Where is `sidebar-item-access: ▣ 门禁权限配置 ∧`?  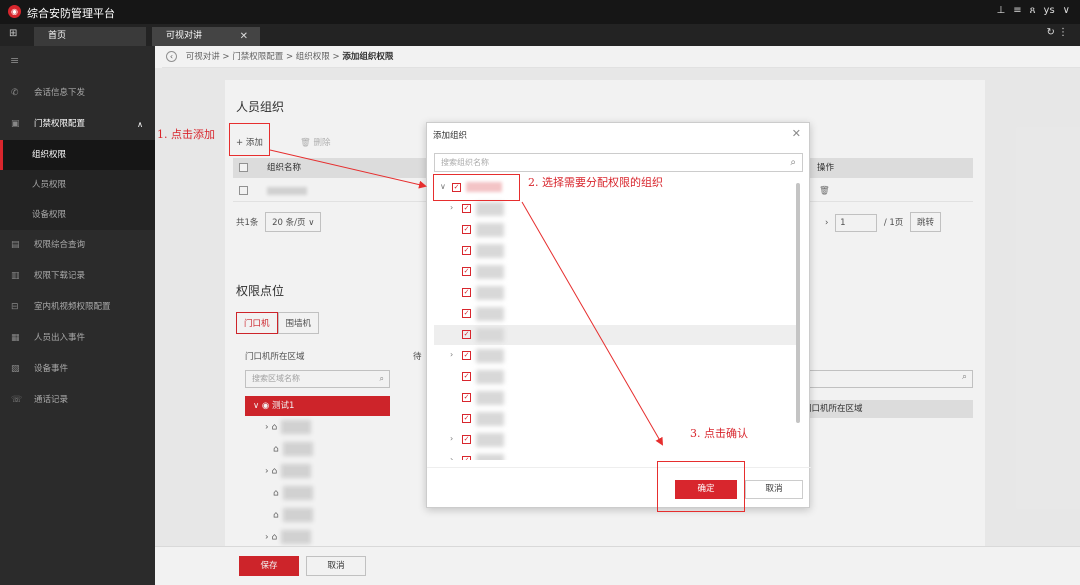
sidebar-item-access: ▣ 门禁权限配置 ∧ is located at coordinates (77, 124).